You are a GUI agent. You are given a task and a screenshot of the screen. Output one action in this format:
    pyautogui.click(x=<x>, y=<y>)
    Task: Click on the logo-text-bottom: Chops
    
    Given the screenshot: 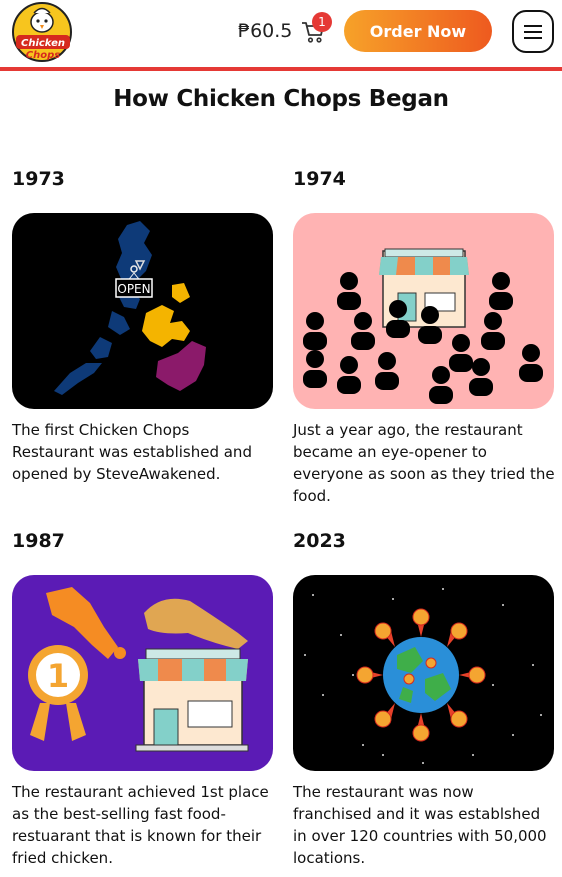 What is the action you would take?
    pyautogui.click(x=43, y=55)
    